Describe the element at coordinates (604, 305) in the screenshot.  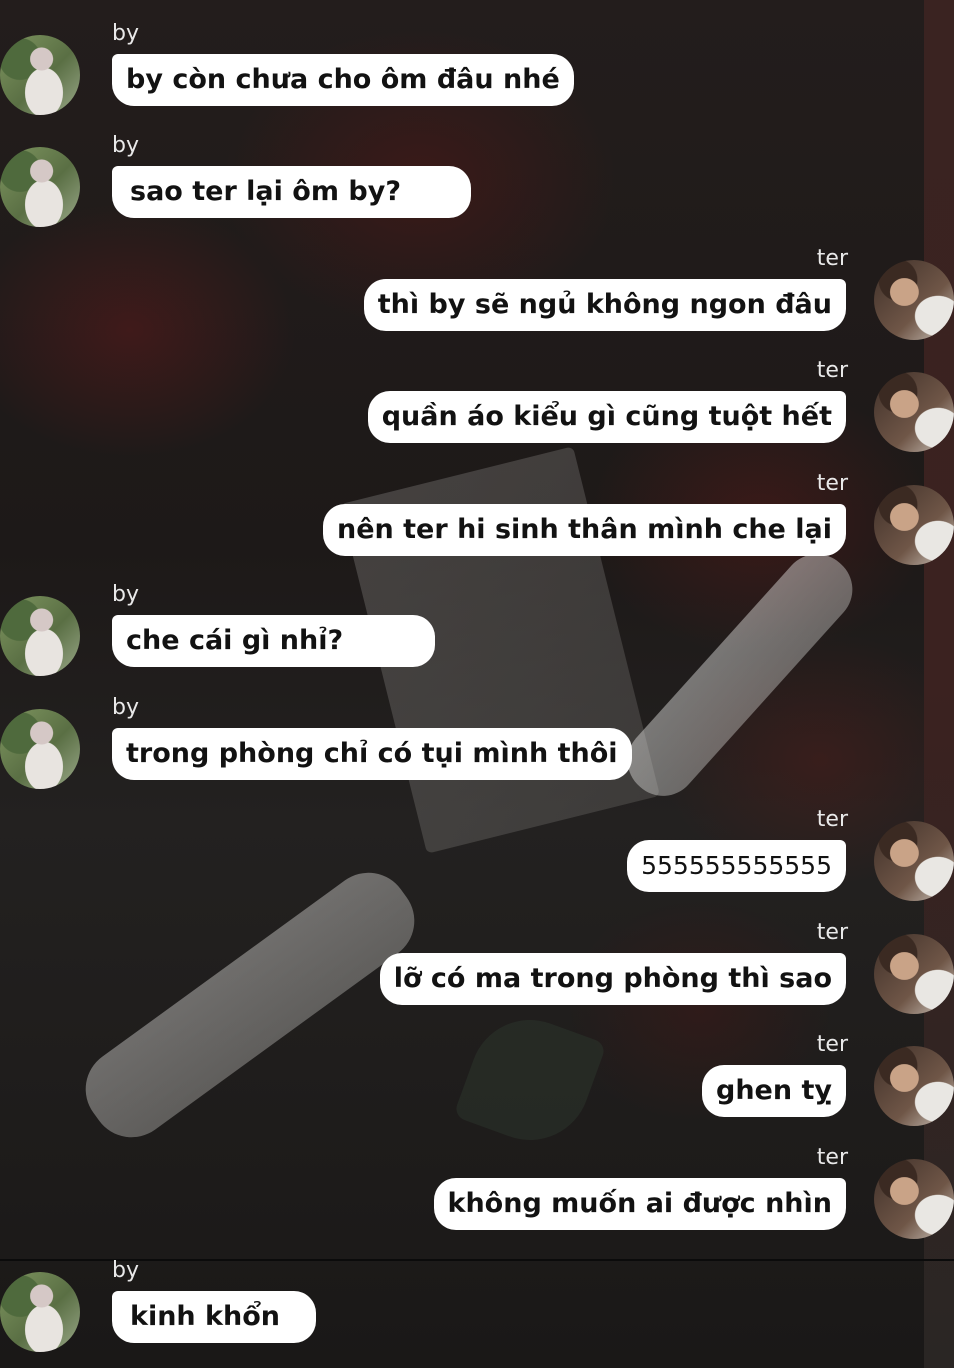
I see `message-bubble: thì by sẽ ngủ không ngon đâu` at that location.